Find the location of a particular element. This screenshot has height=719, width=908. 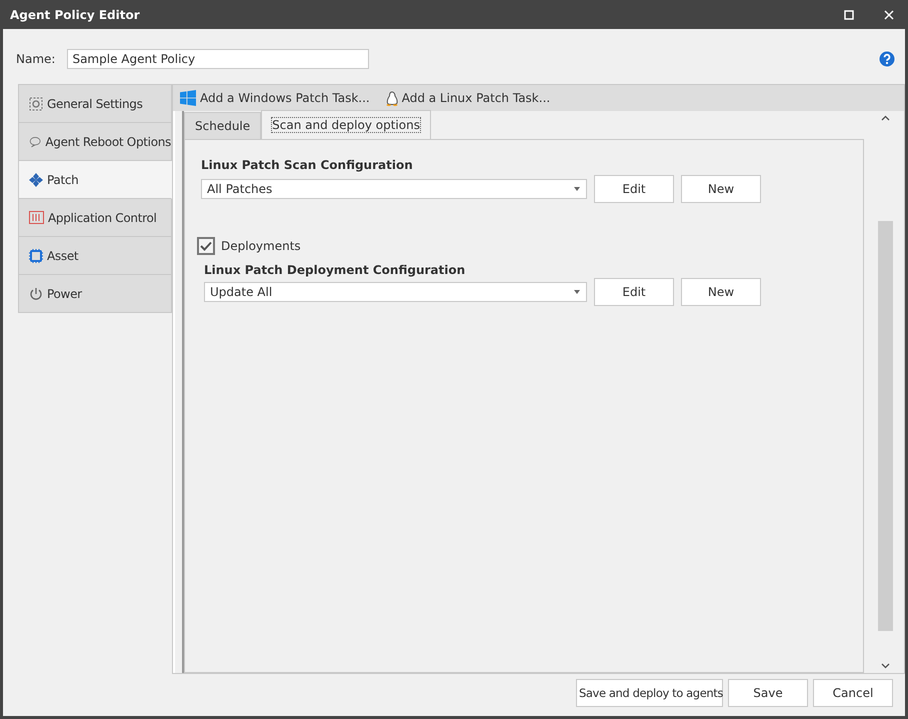

dialog-button: Save is located at coordinates (768, 693).